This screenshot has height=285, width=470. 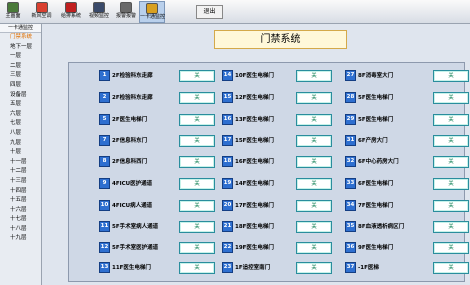 I want to click on door-number-badge: 23, so click(x=227, y=267).